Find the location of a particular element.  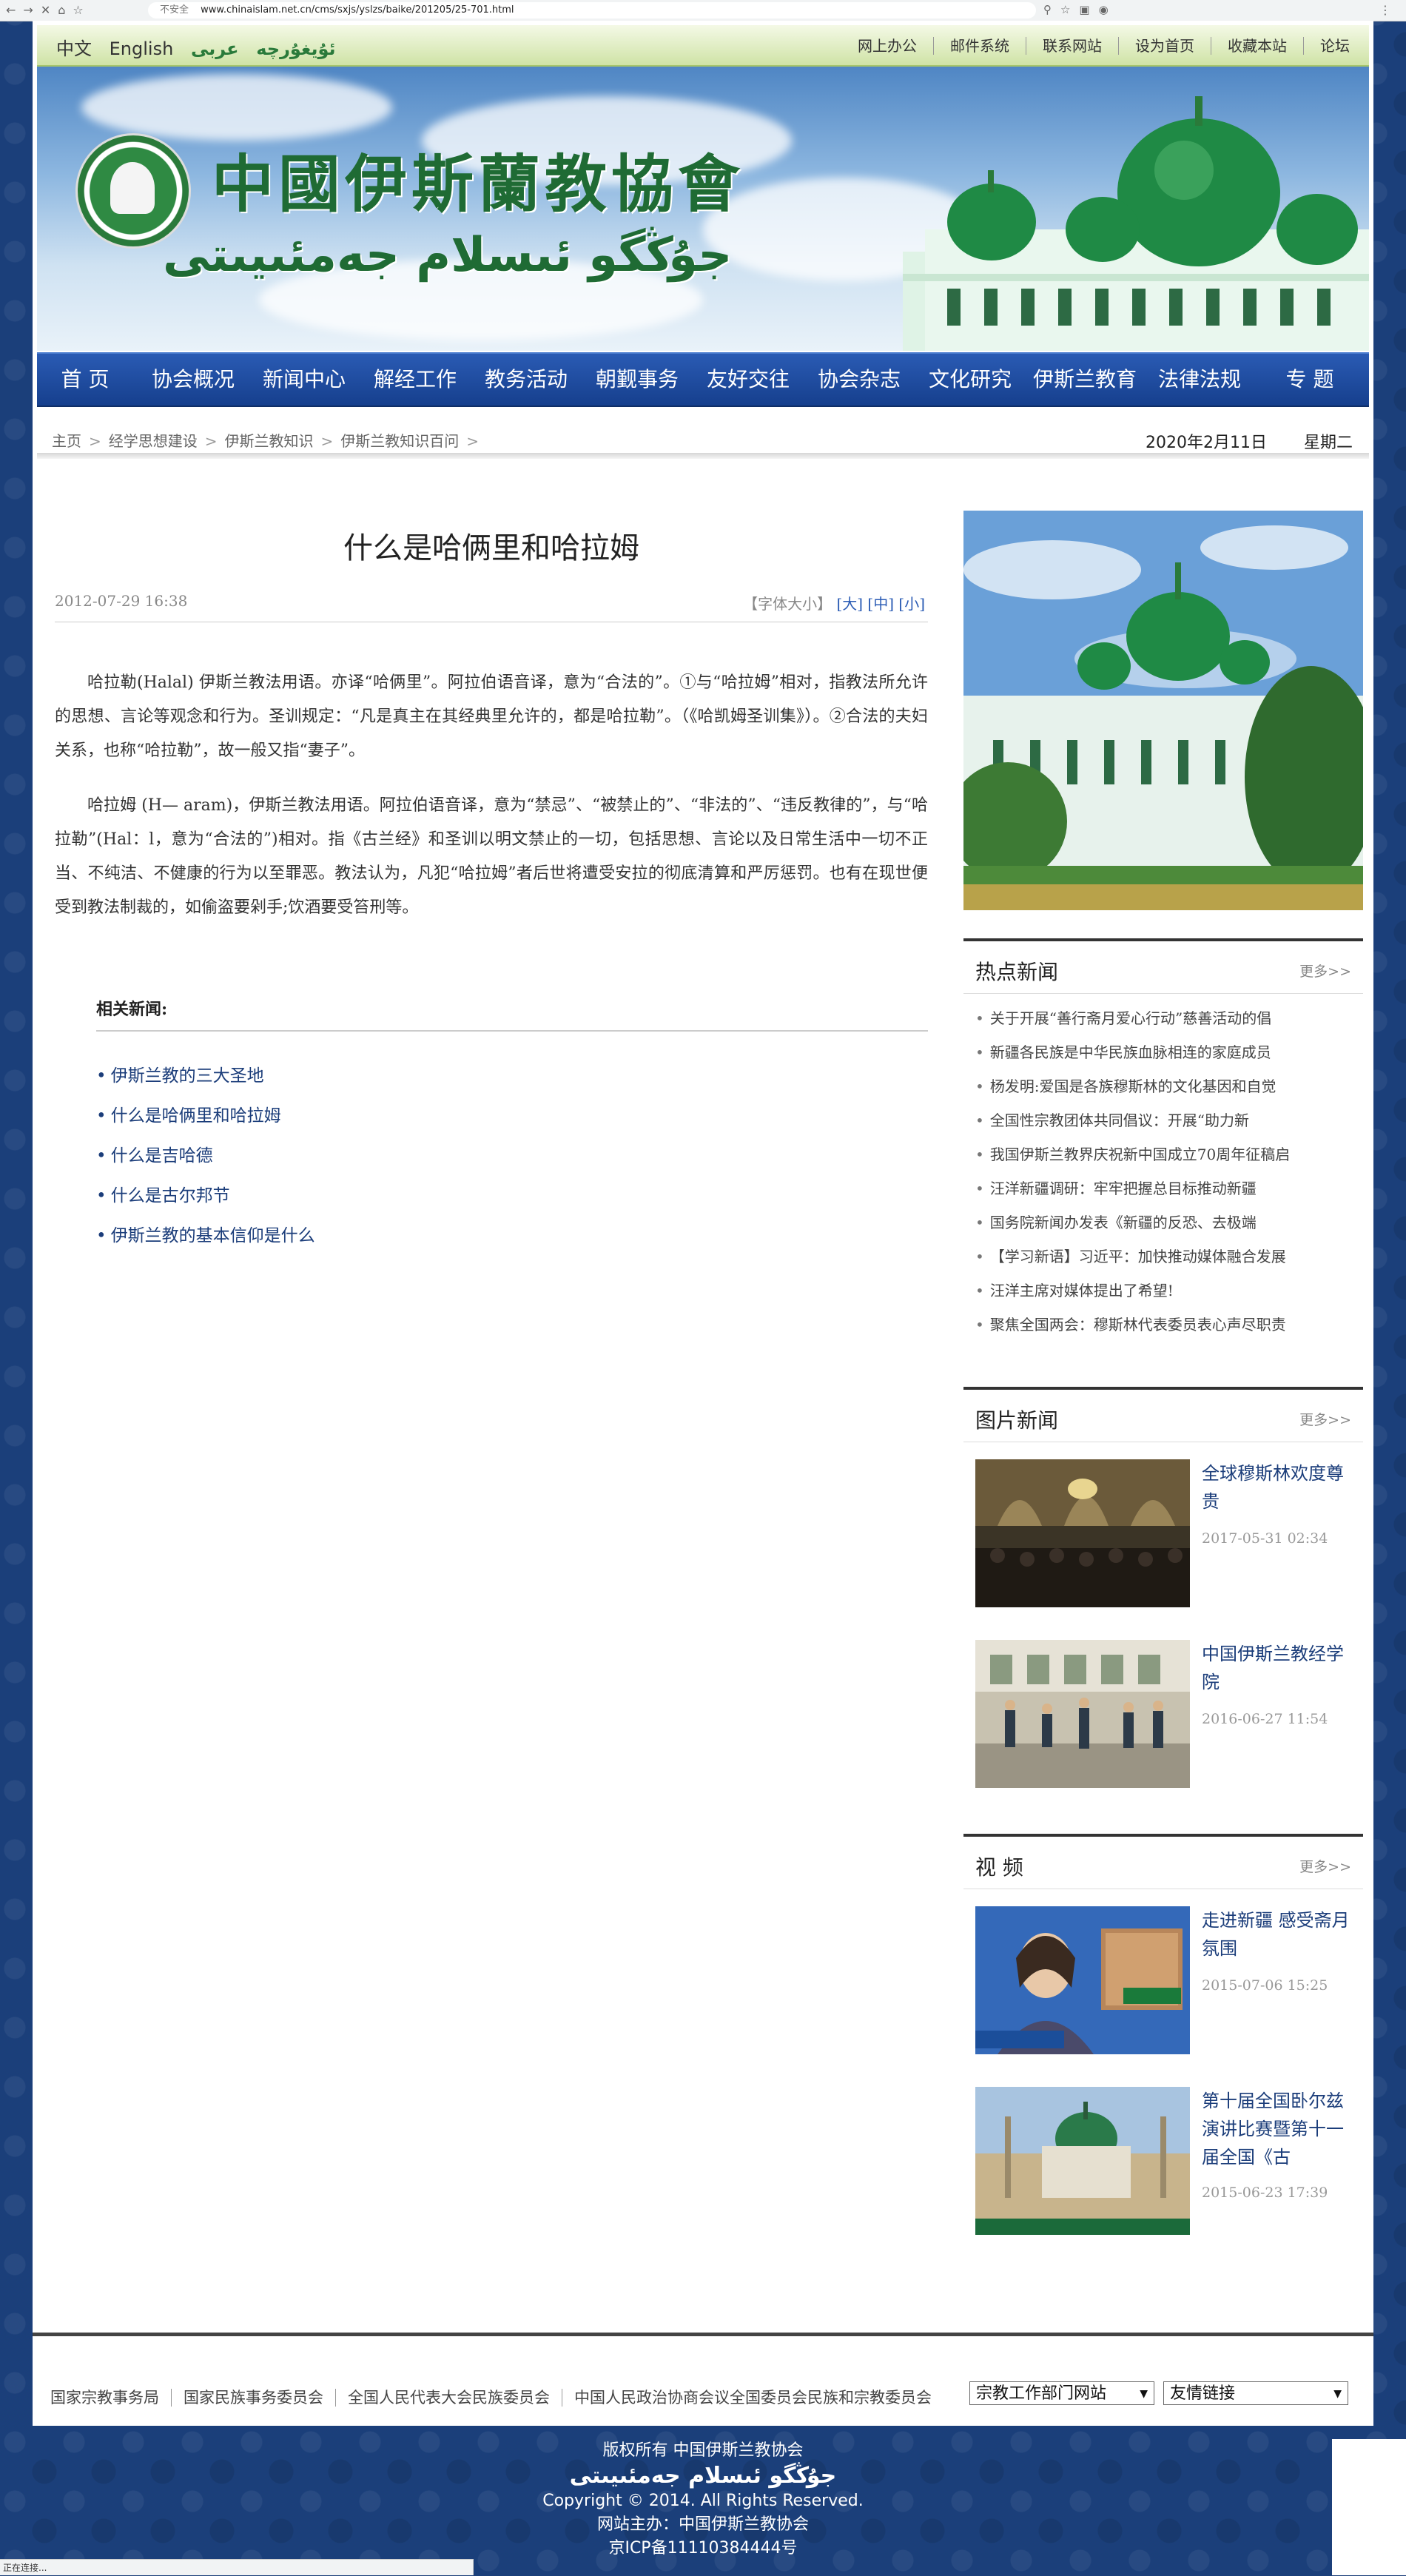

picture-news-more-link: 更多>> is located at coordinates (1325, 1419).